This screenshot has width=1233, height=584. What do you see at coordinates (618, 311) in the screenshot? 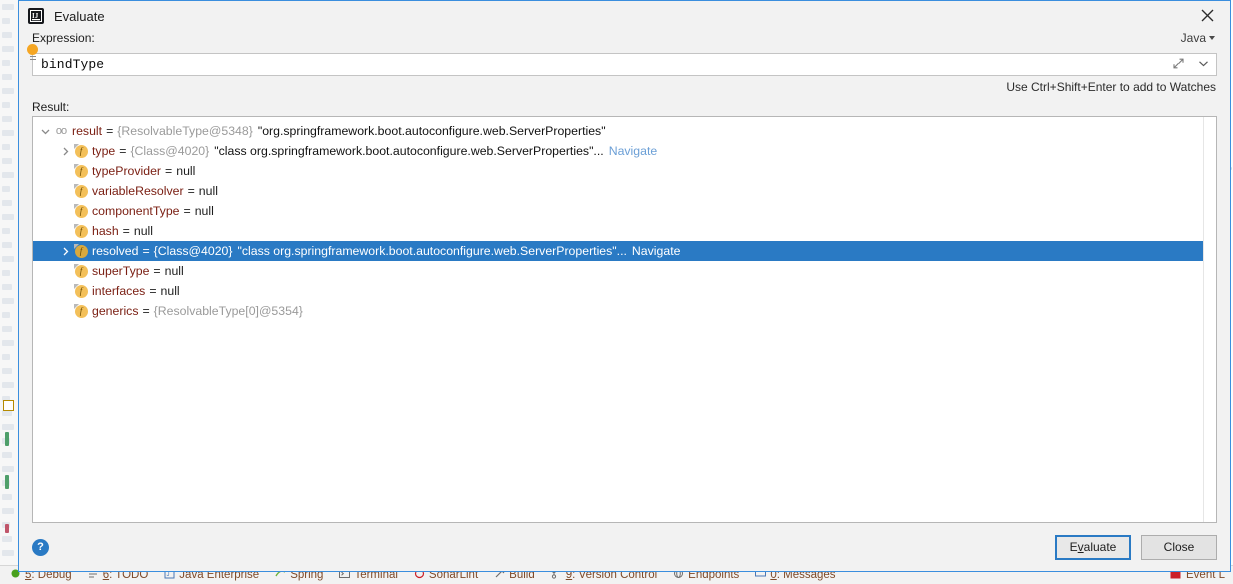
I see `result-tree-row: f generics = {ResolvableType[0]@5354}` at bounding box center [618, 311].